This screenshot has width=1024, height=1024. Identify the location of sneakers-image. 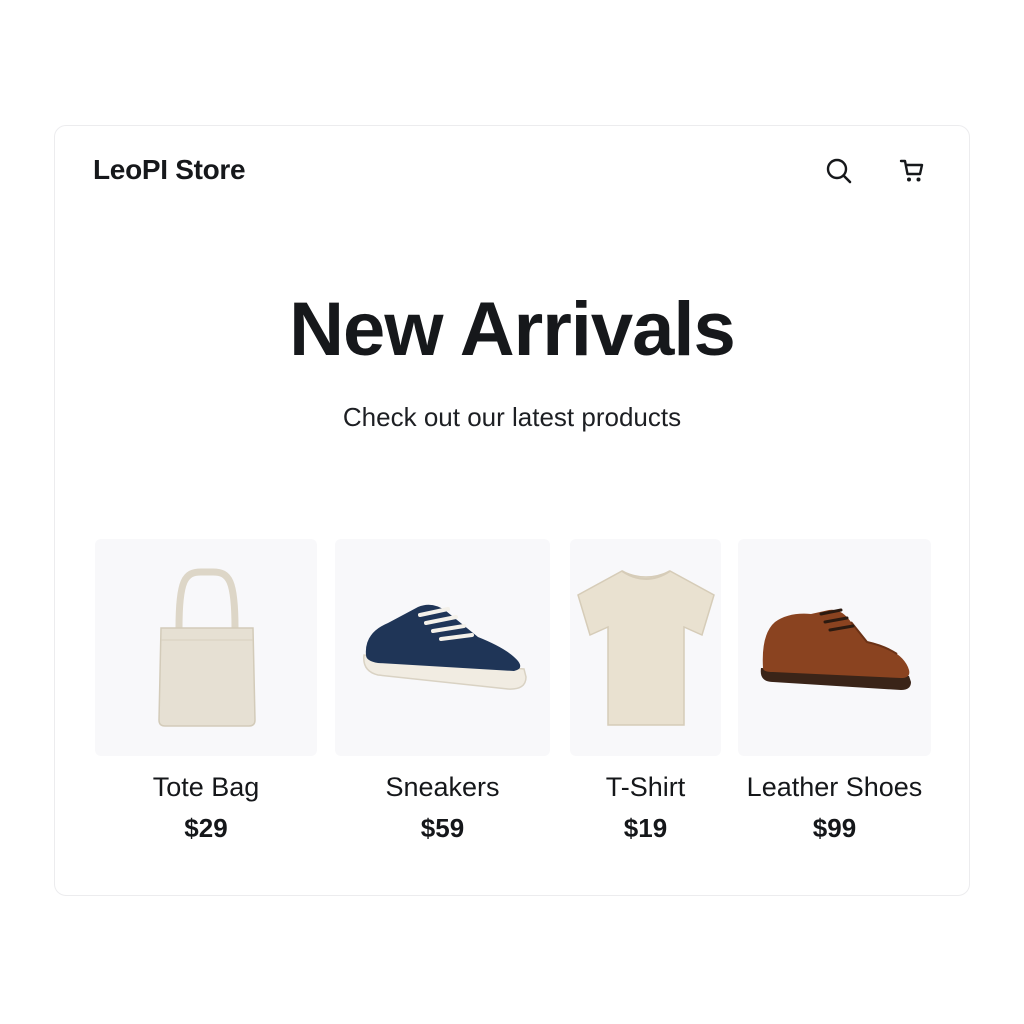
(444, 647).